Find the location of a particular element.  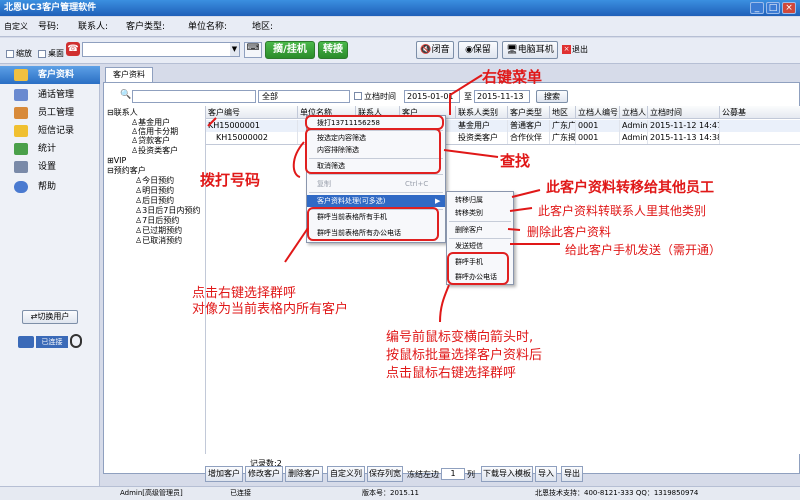

freeze-label: 冻结左边 is located at coordinates (423, 474).